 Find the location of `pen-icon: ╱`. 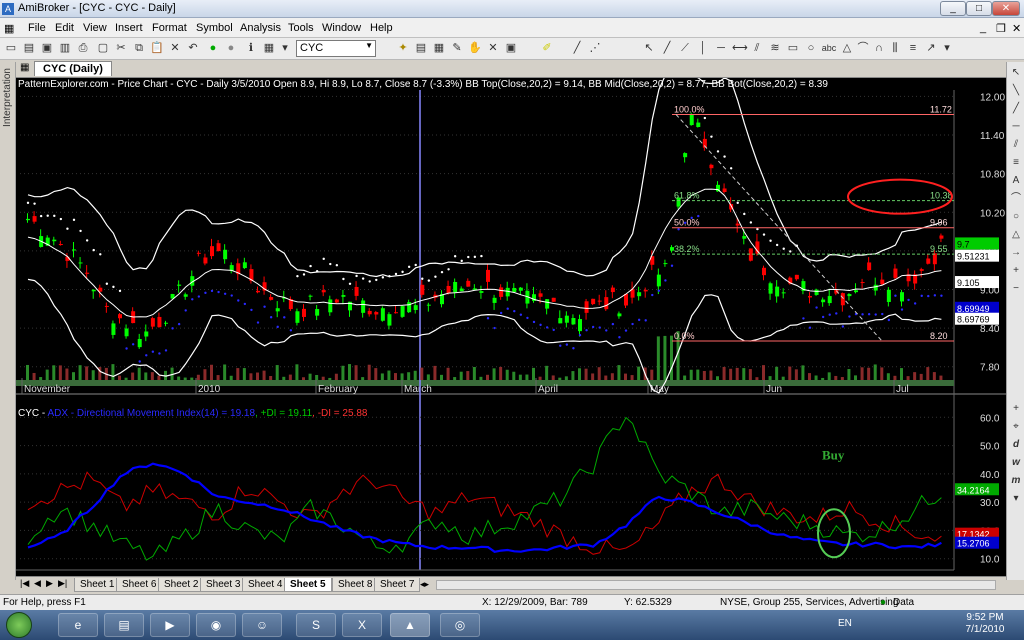

pen-icon: ╱ is located at coordinates (577, 48).